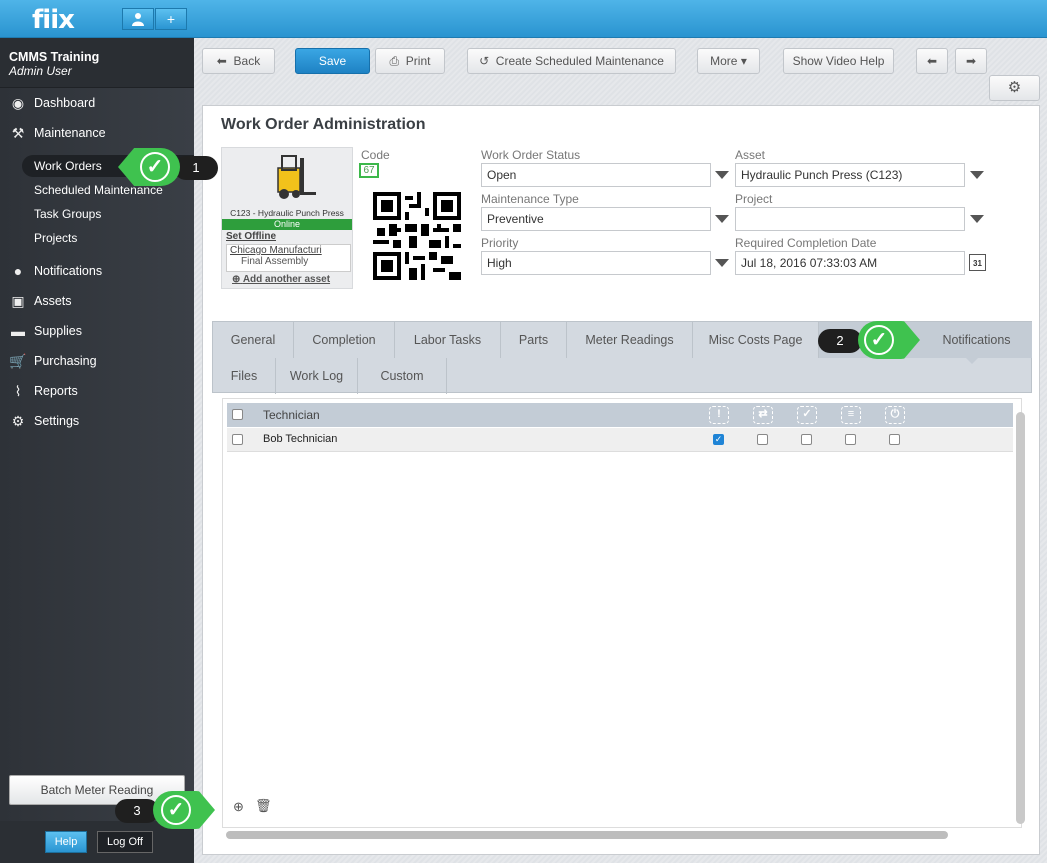 The width and height of the screenshot is (1047, 863). What do you see at coordinates (971, 61) in the screenshot?
I see `next-arrow-icon: ➡` at bounding box center [971, 61].